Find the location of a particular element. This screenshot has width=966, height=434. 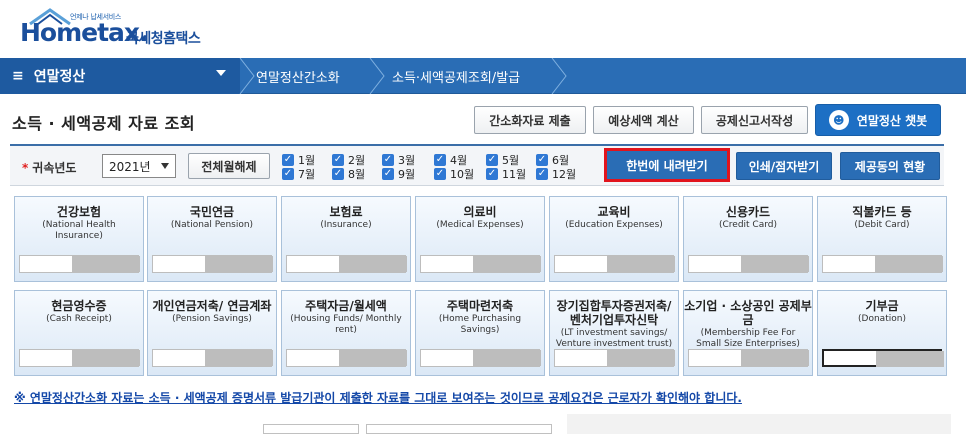

deduction-card: 현금영수증 (Cash Receipt) is located at coordinates (79, 333).